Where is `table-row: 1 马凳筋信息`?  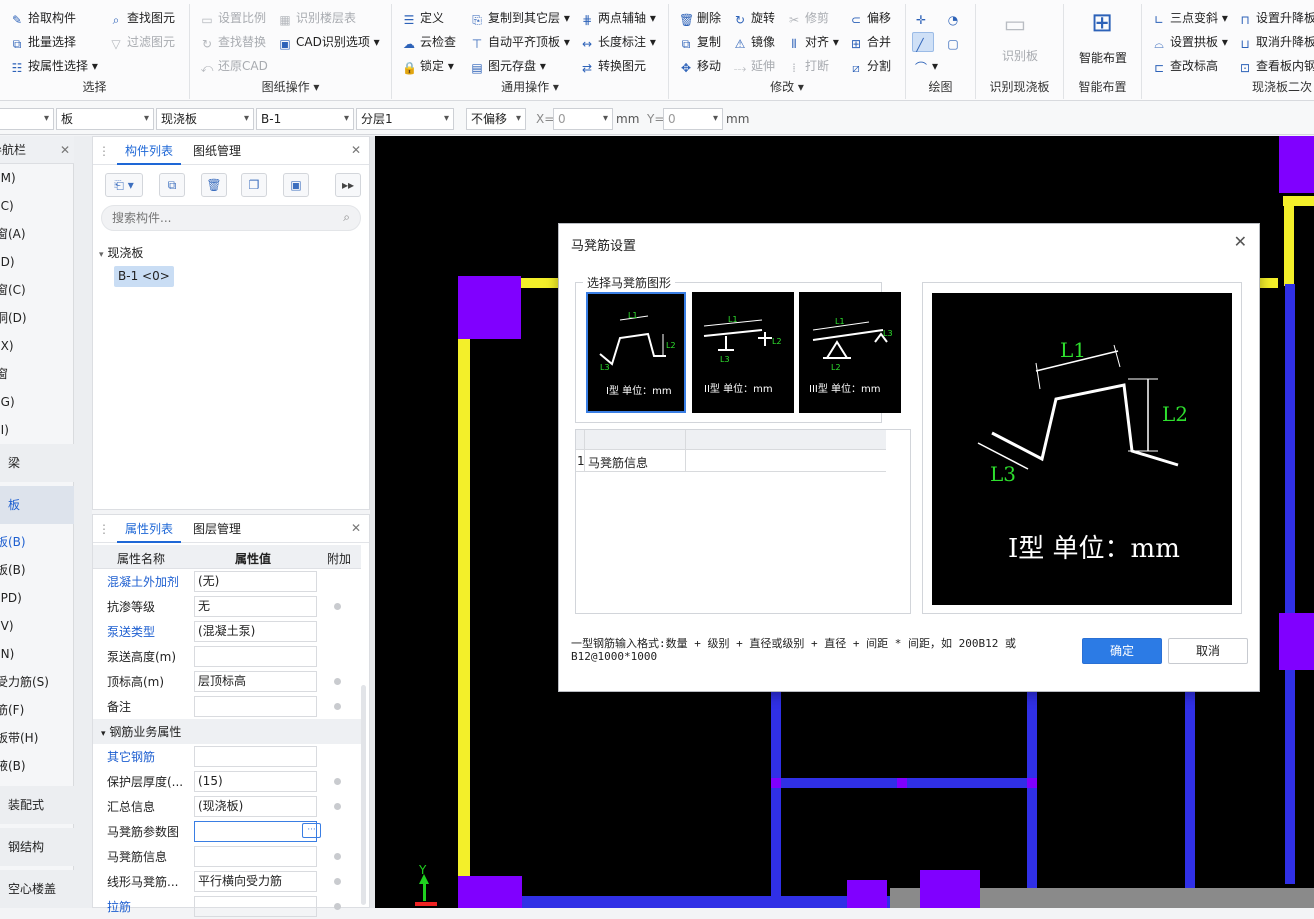 table-row: 1 马凳筋信息 is located at coordinates (731, 461).